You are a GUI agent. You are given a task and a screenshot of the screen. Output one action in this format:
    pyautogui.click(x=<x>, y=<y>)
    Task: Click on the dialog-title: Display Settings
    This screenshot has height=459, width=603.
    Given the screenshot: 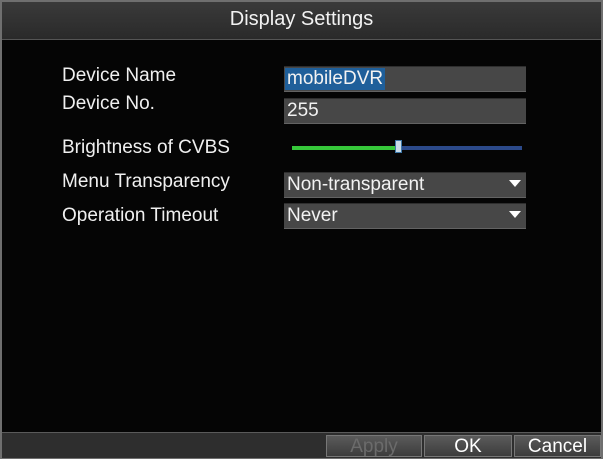 What is the action you would take?
    pyautogui.click(x=301, y=19)
    